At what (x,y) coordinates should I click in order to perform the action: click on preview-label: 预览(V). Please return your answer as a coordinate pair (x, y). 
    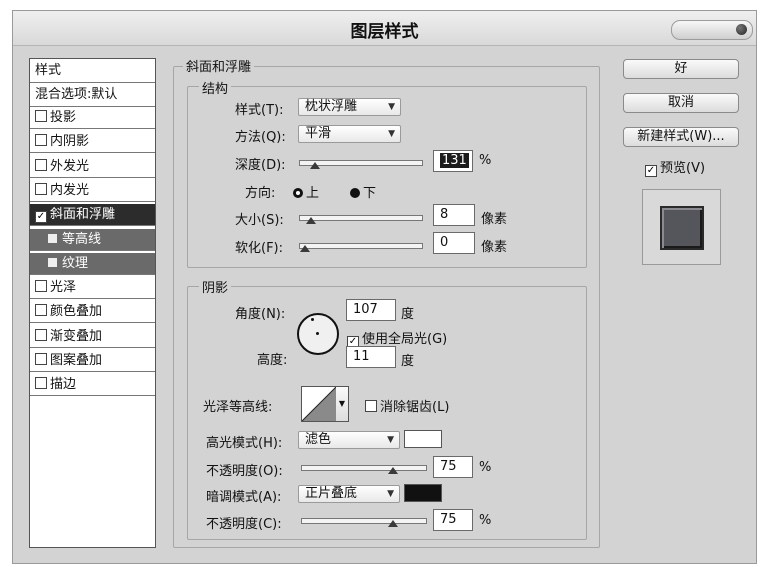
    Looking at the image, I should click on (683, 168).